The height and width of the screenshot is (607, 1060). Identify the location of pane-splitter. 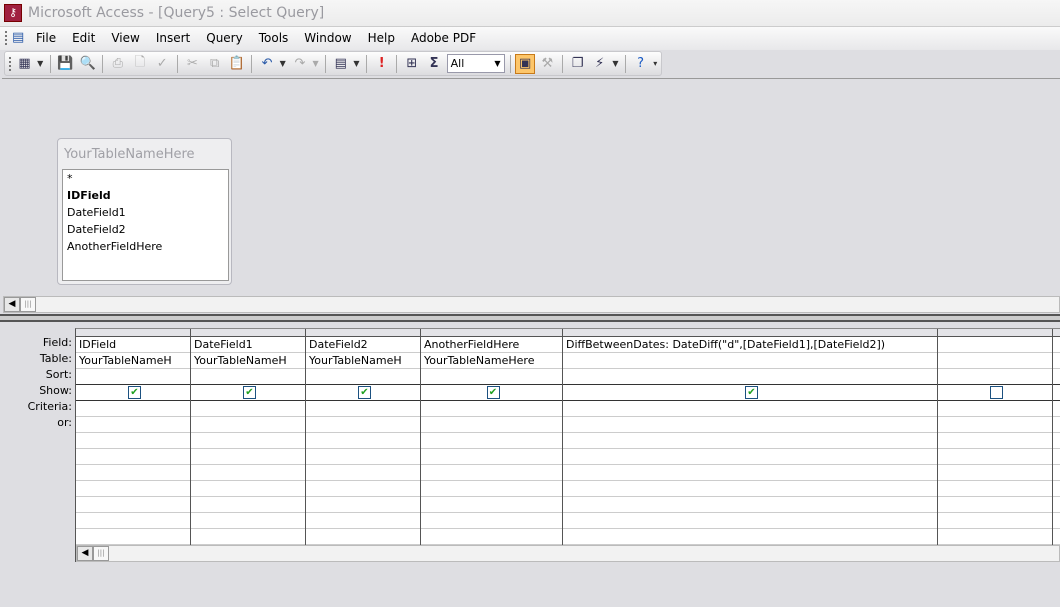
(530, 318).